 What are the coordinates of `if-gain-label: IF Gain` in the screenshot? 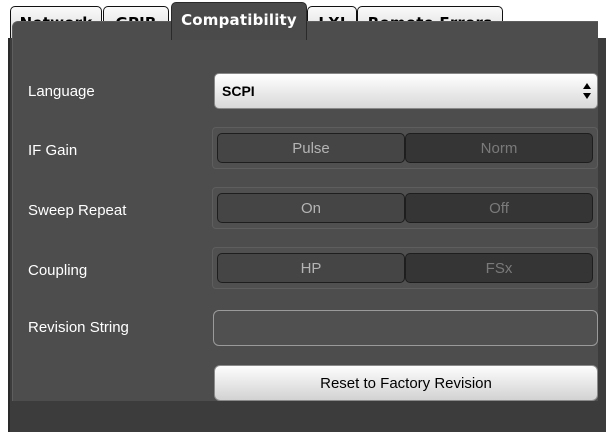 It's located at (53, 150).